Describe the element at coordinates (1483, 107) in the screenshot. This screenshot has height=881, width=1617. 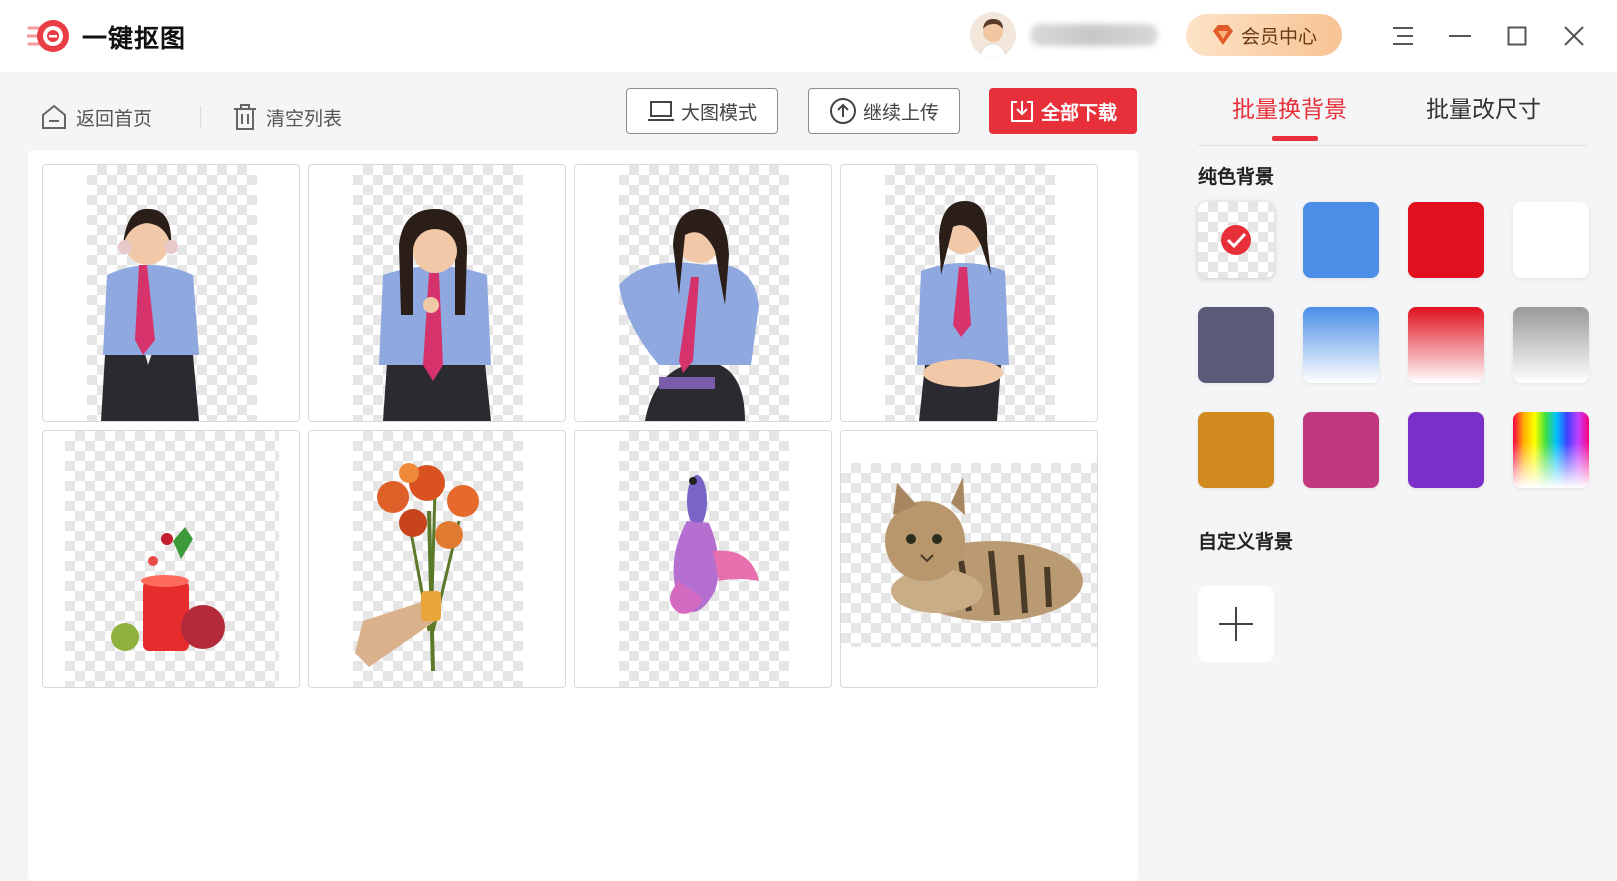
I see `tab-batch-resize: 批量改尺寸` at that location.